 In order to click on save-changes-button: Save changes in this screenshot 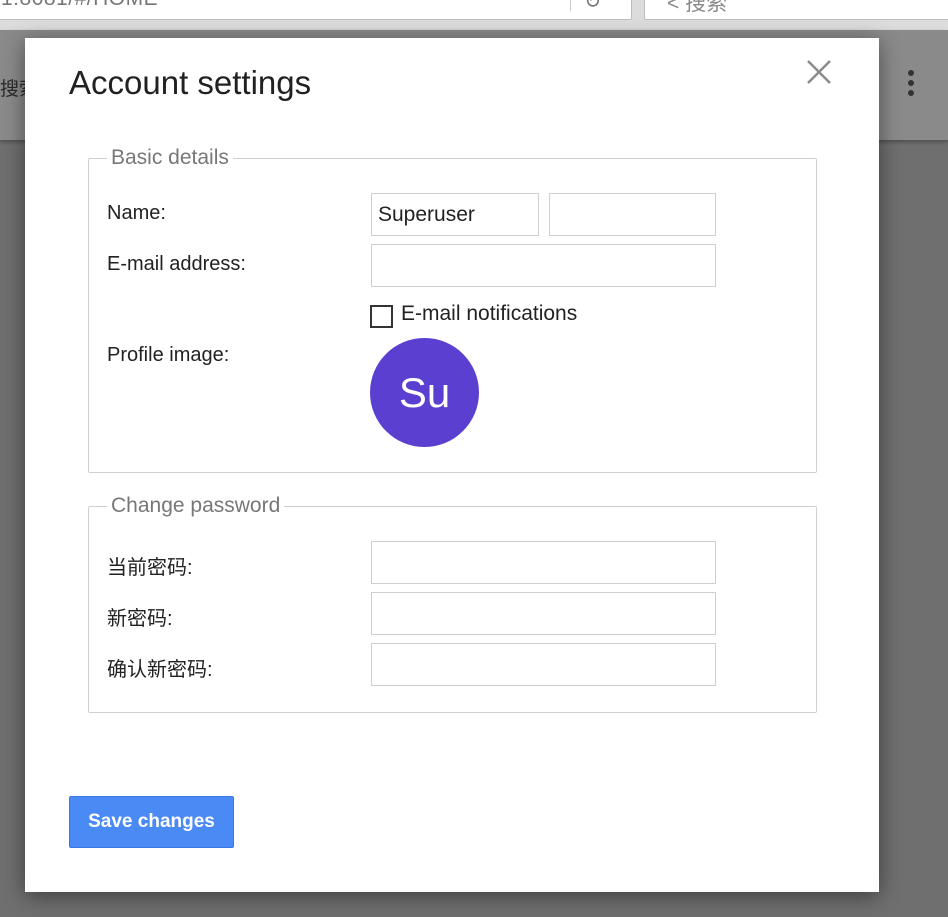, I will do `click(151, 822)`.